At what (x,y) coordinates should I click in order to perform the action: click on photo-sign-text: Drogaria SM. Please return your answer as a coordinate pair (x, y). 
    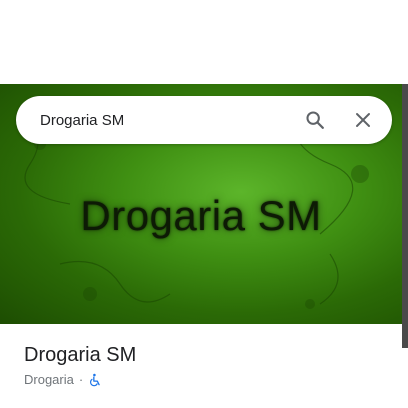
    Looking at the image, I should click on (201, 215).